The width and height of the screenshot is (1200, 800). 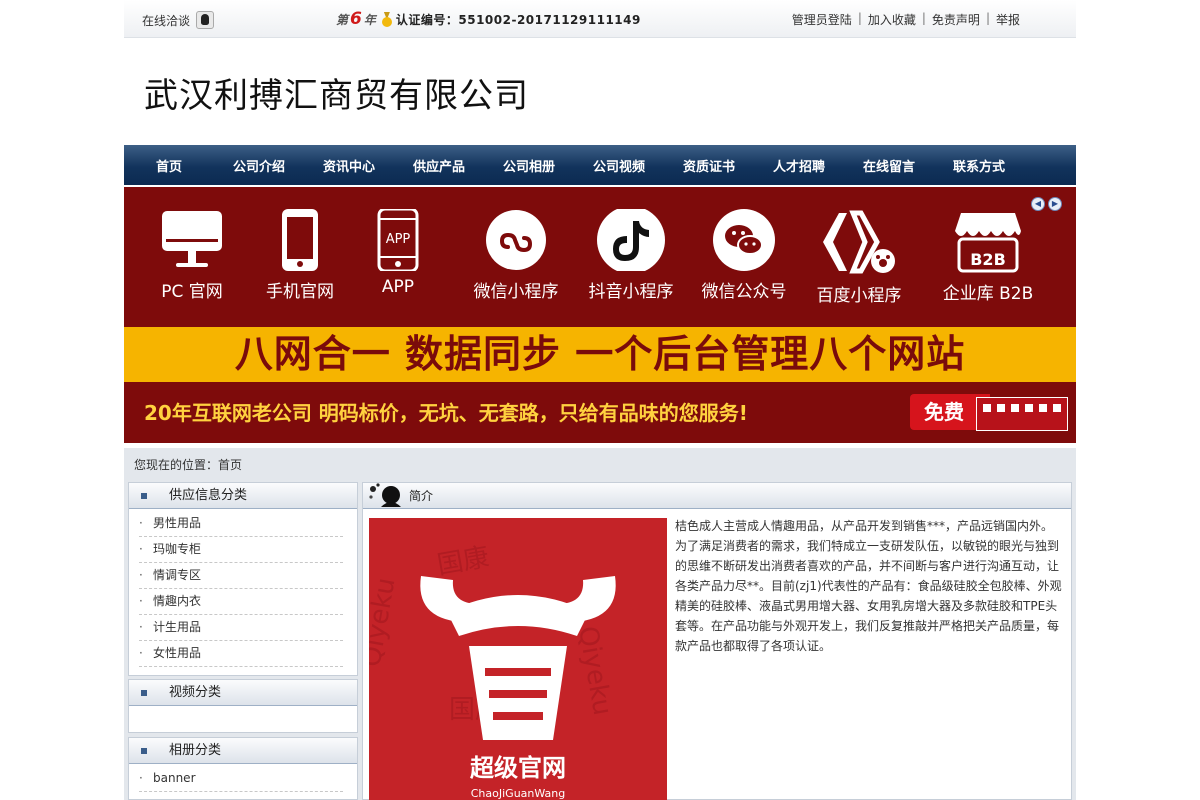 What do you see at coordinates (889, 165) in the screenshot?
I see `nav-message: 在线留言` at bounding box center [889, 165].